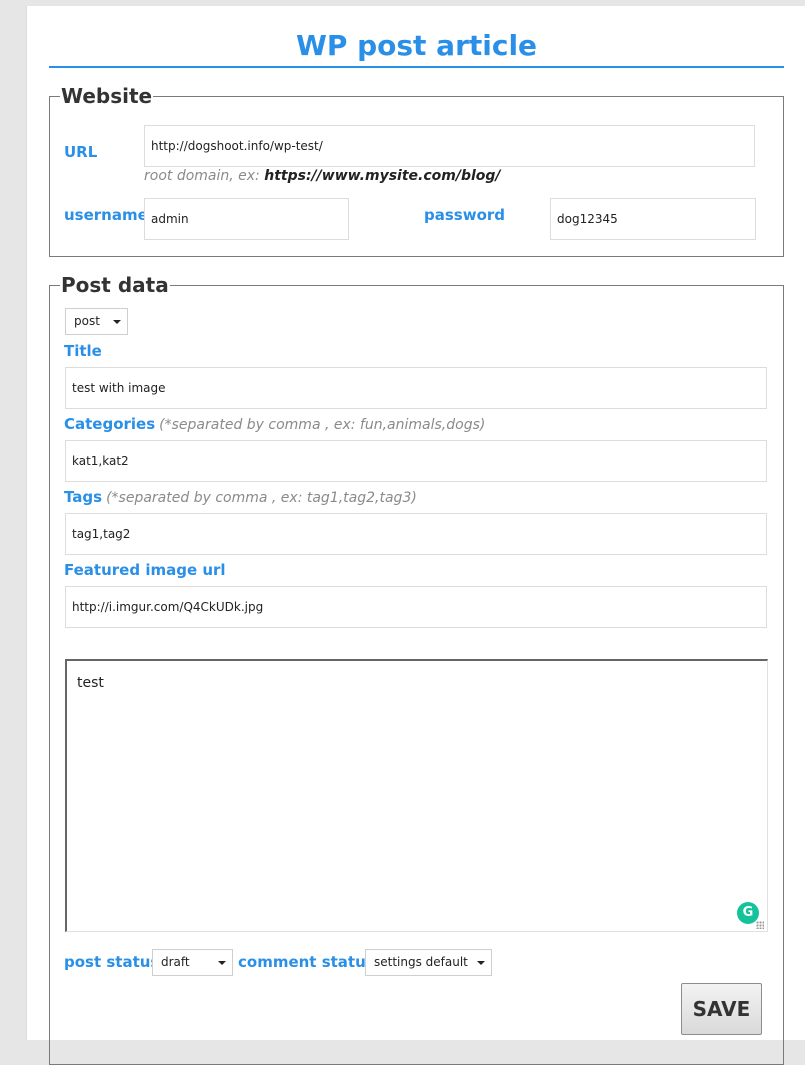  What do you see at coordinates (416, 607) in the screenshot?
I see `featured-image-input` at bounding box center [416, 607].